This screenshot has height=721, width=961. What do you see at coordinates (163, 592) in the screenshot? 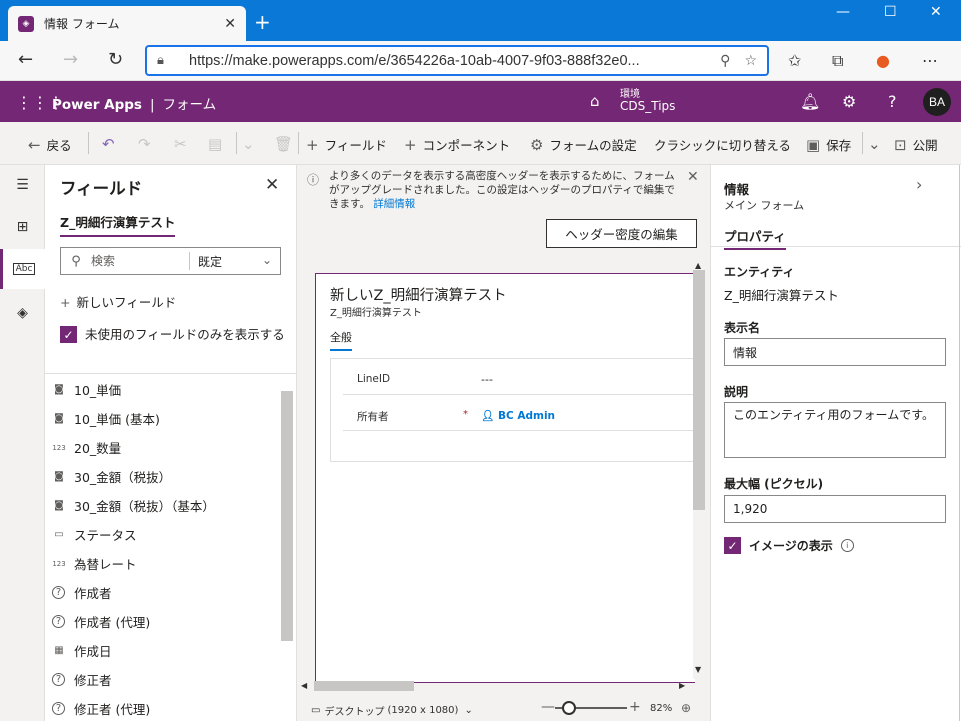
I see `field-list-item: ? 作成者` at bounding box center [163, 592].